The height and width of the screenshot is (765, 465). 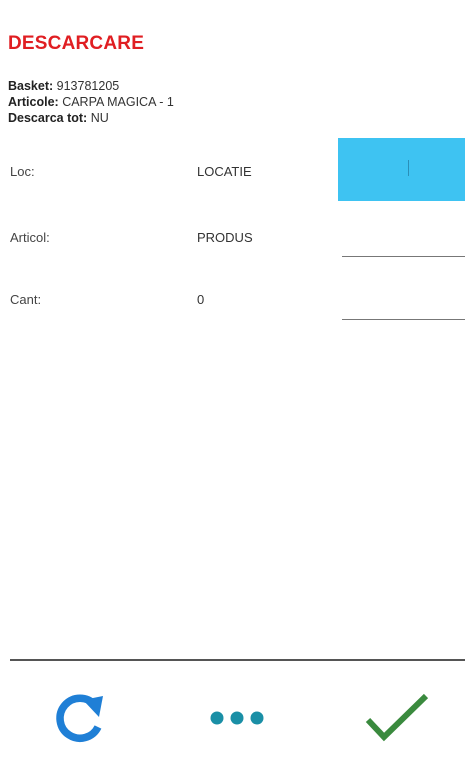 What do you see at coordinates (401, 169) in the screenshot?
I see `loc-input` at bounding box center [401, 169].